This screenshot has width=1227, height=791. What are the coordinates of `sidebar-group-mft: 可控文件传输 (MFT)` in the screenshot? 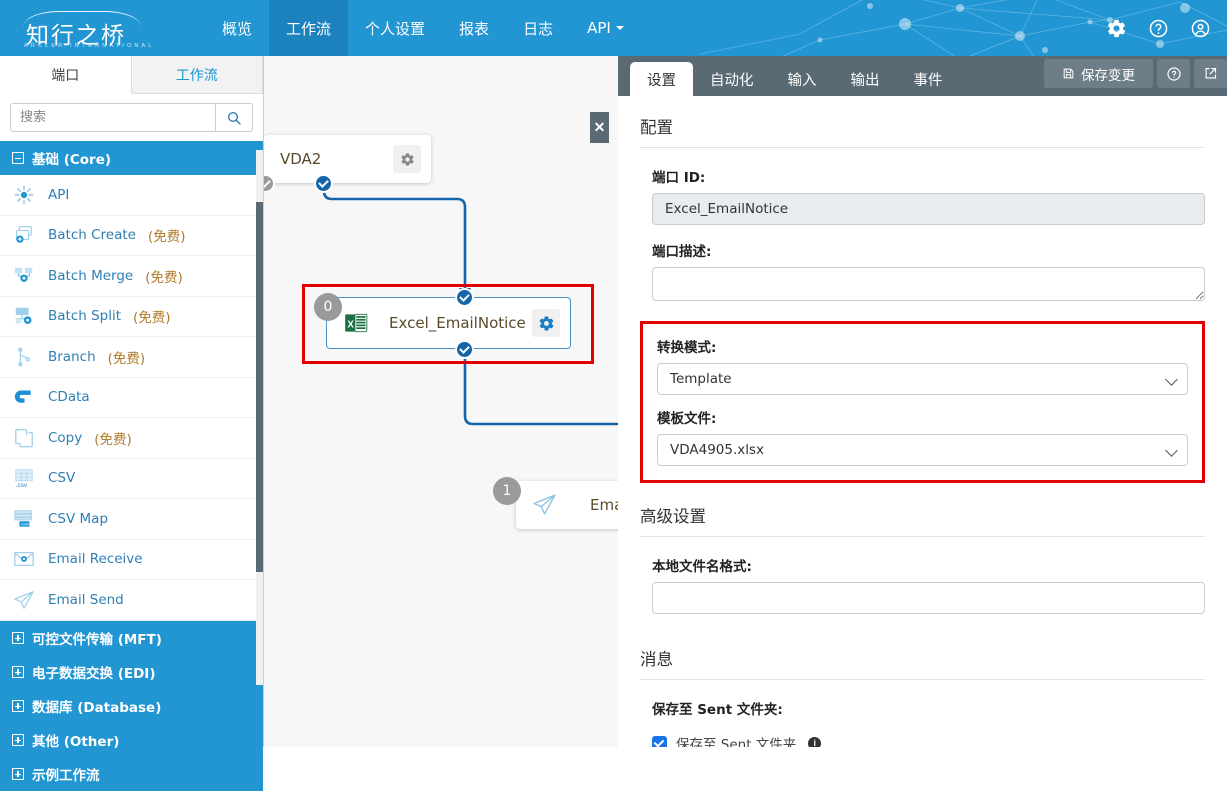 It's located at (131, 637).